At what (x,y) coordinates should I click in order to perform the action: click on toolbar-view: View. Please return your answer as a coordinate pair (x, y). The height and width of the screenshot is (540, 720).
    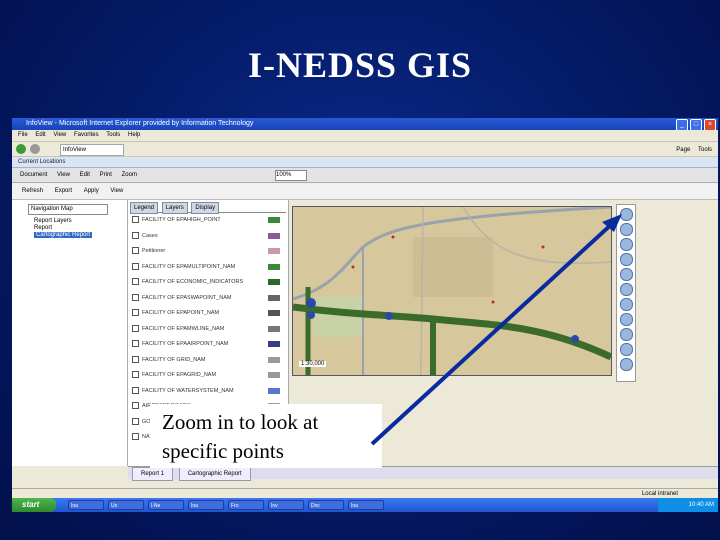
    Looking at the image, I should click on (63, 175).